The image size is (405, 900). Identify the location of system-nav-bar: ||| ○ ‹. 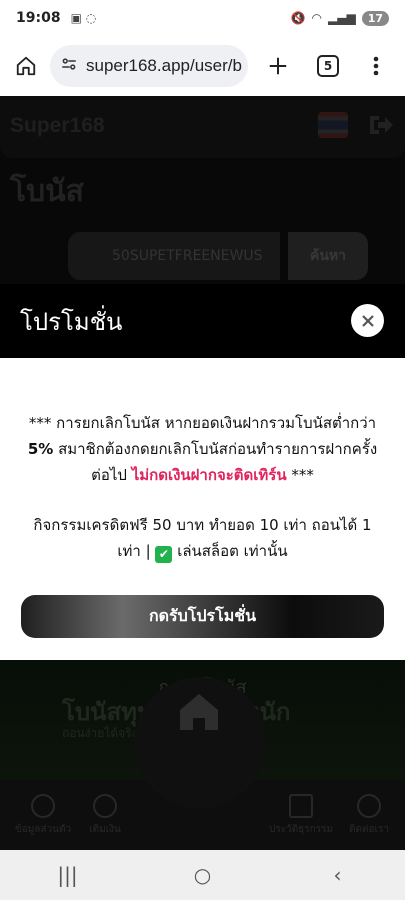
(202, 875).